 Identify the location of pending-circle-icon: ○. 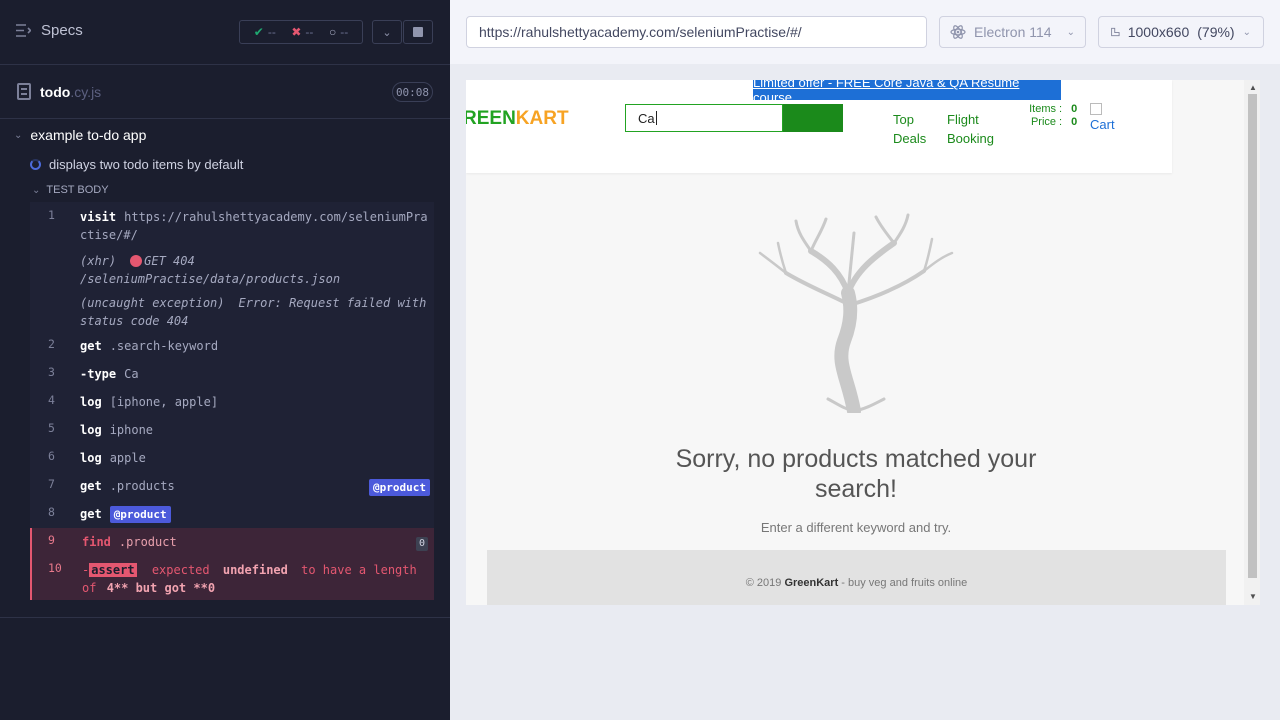
(332, 32).